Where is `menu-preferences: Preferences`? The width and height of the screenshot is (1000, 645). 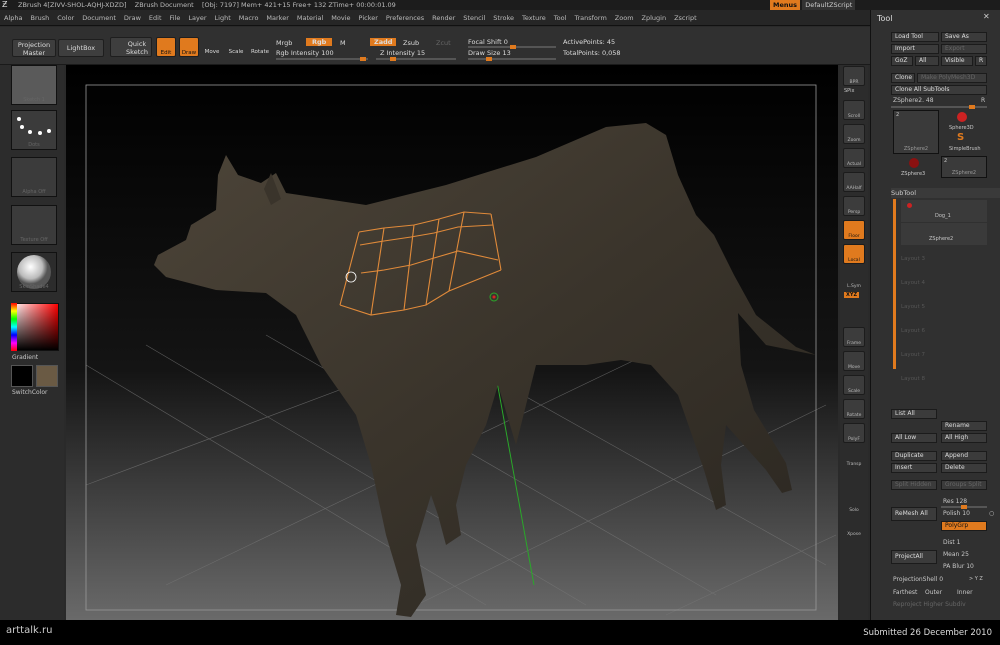
menu-preferences: Preferences is located at coordinates (405, 17).